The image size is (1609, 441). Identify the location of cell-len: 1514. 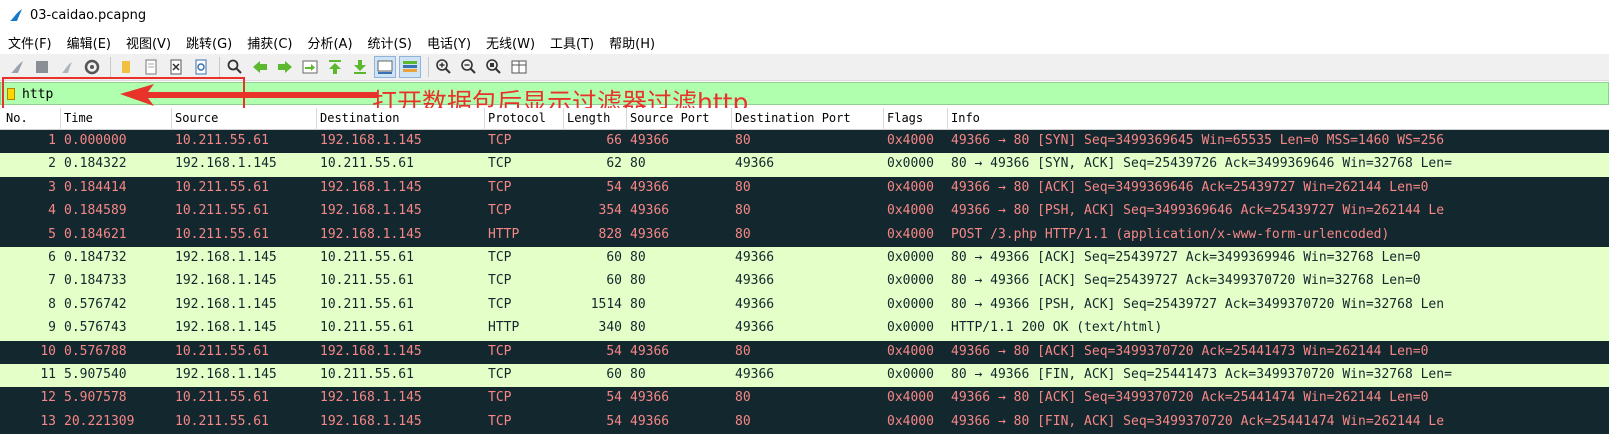
(606, 304).